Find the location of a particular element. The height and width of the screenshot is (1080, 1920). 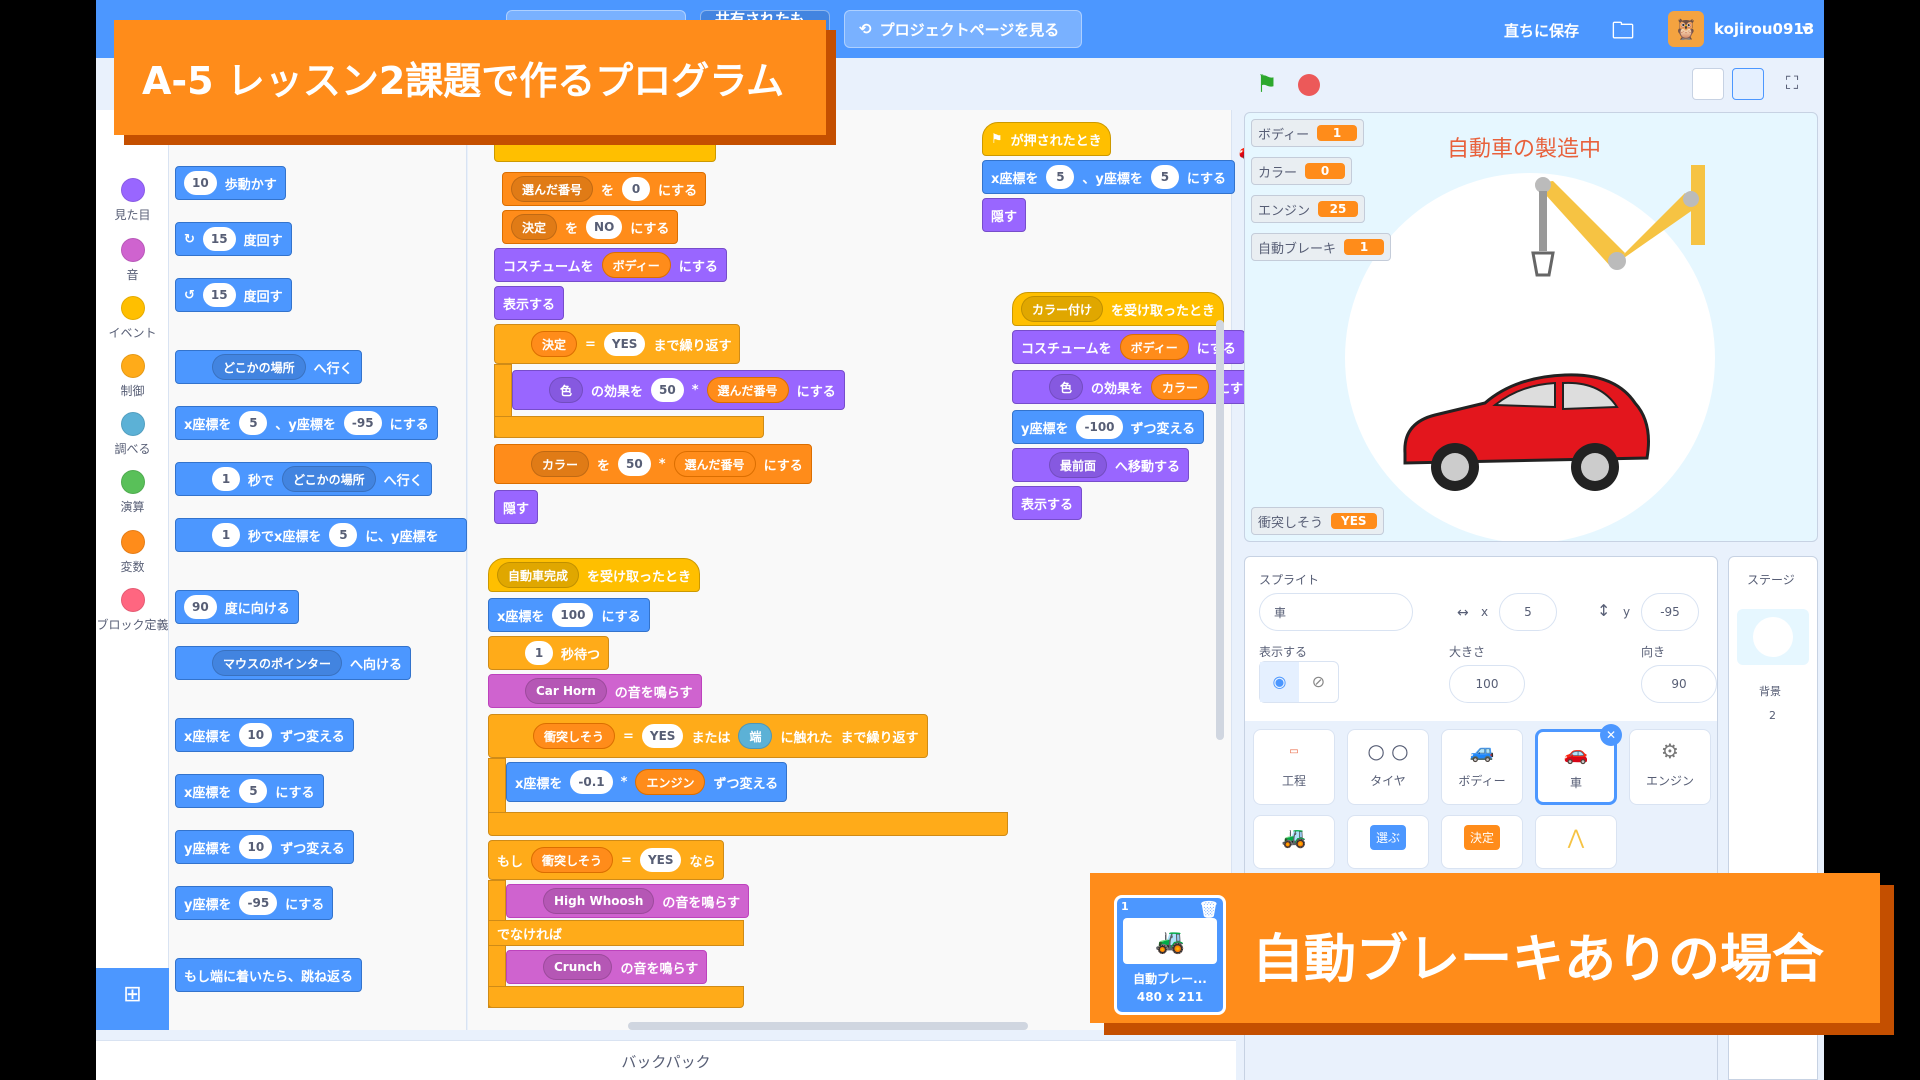

input: 100 is located at coordinates (573, 615).